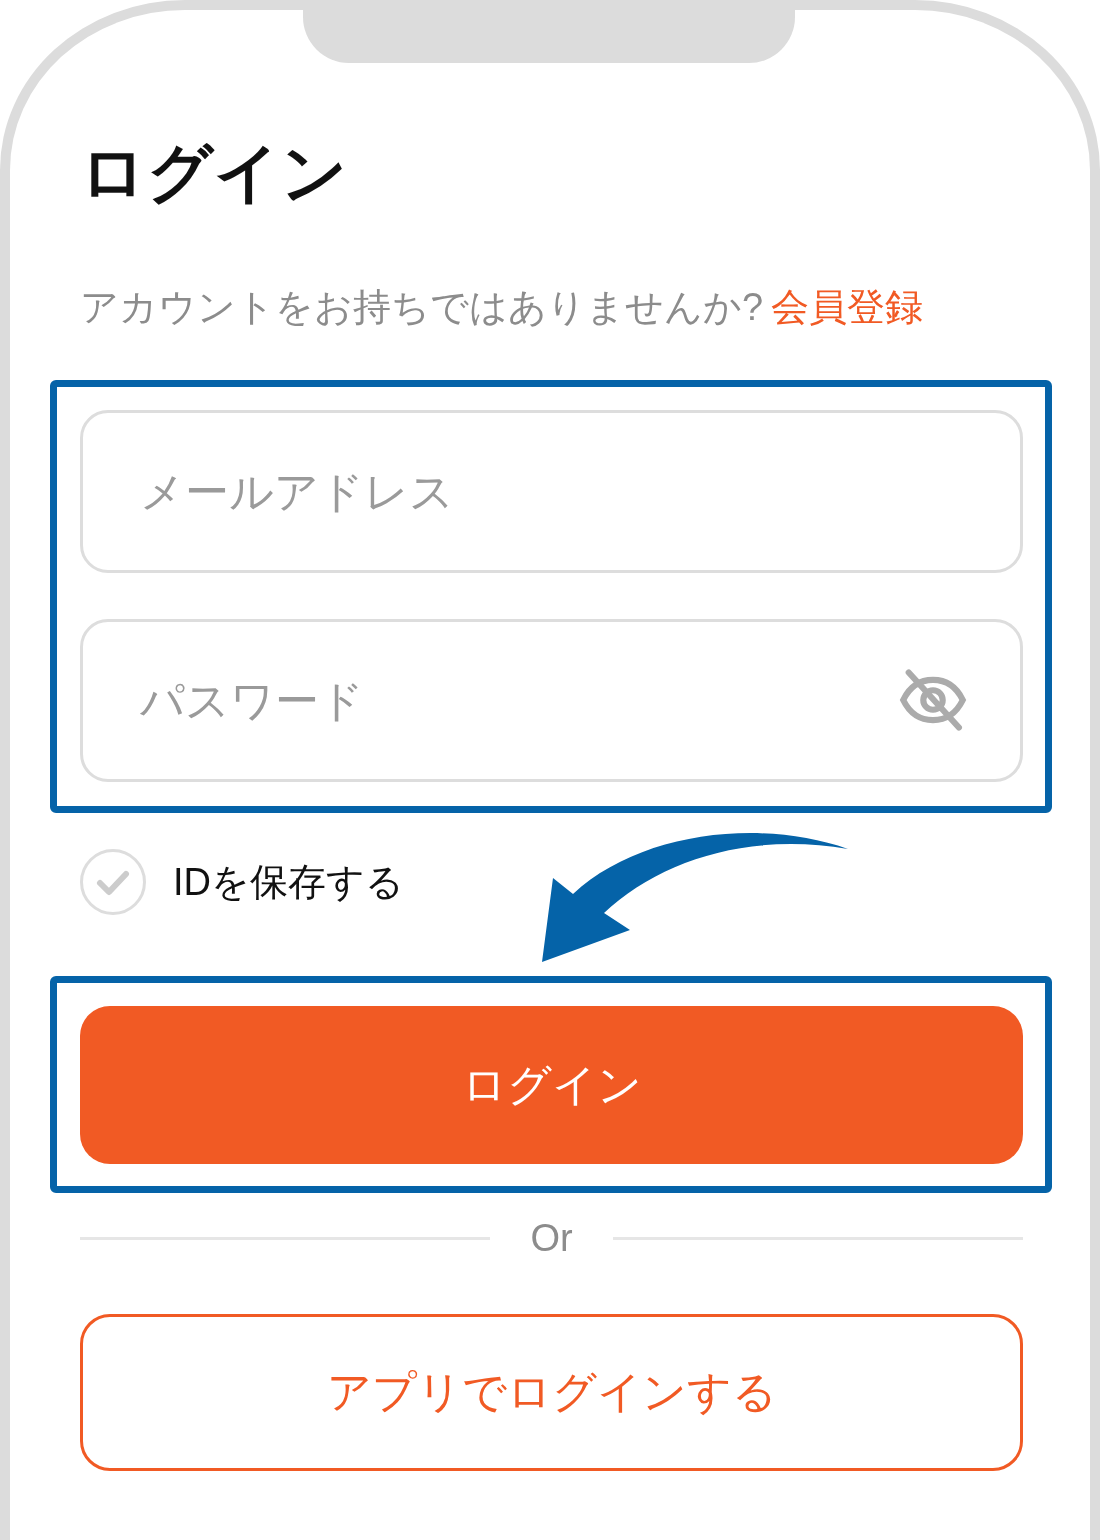 The width and height of the screenshot is (1100, 1540). Describe the element at coordinates (214, 173) in the screenshot. I see `page-title: ログイン` at that location.